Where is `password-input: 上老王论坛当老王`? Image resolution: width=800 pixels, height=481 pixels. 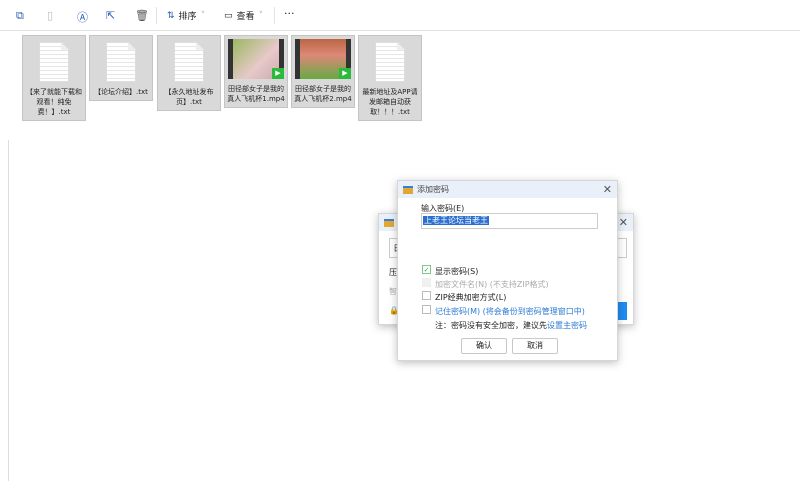 password-input: 上老王论坛当老王 is located at coordinates (509, 221).